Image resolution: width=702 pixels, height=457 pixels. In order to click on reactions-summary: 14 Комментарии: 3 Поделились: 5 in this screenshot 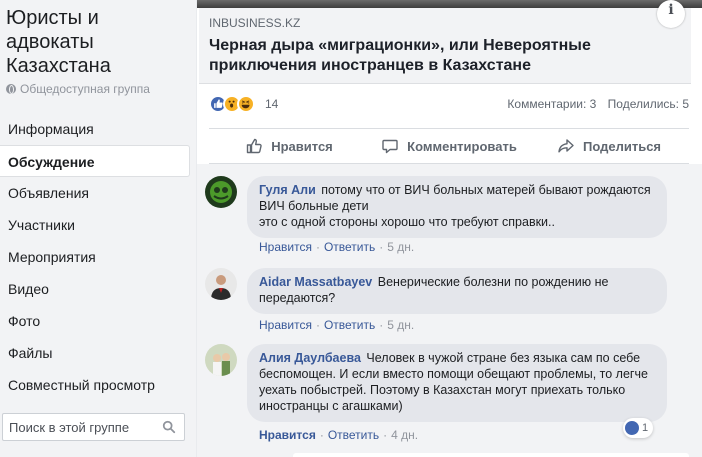, I will do `click(449, 105)`.